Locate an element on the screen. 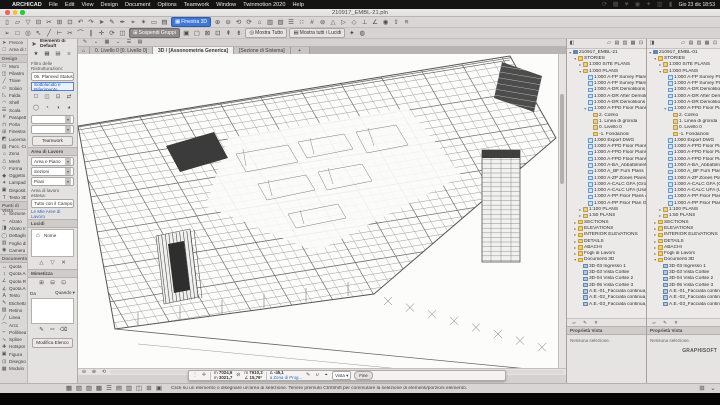 The width and height of the screenshot is (720, 405). tool-parapetto: #Parapetto is located at coordinates (13, 117).